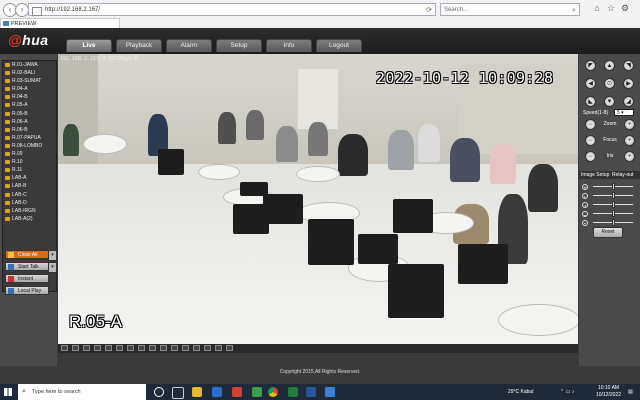 The width and height of the screenshot is (640, 400). What do you see at coordinates (29, 162) in the screenshot?
I see `channel-item: R.10` at bounding box center [29, 162].